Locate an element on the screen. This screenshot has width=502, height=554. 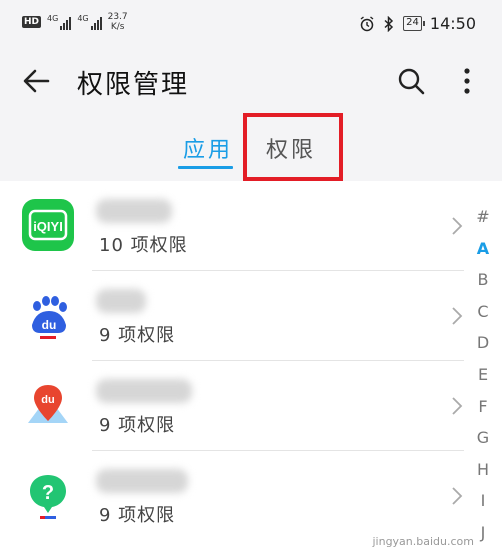
alpha-letter: # is located at coordinates (483, 217).